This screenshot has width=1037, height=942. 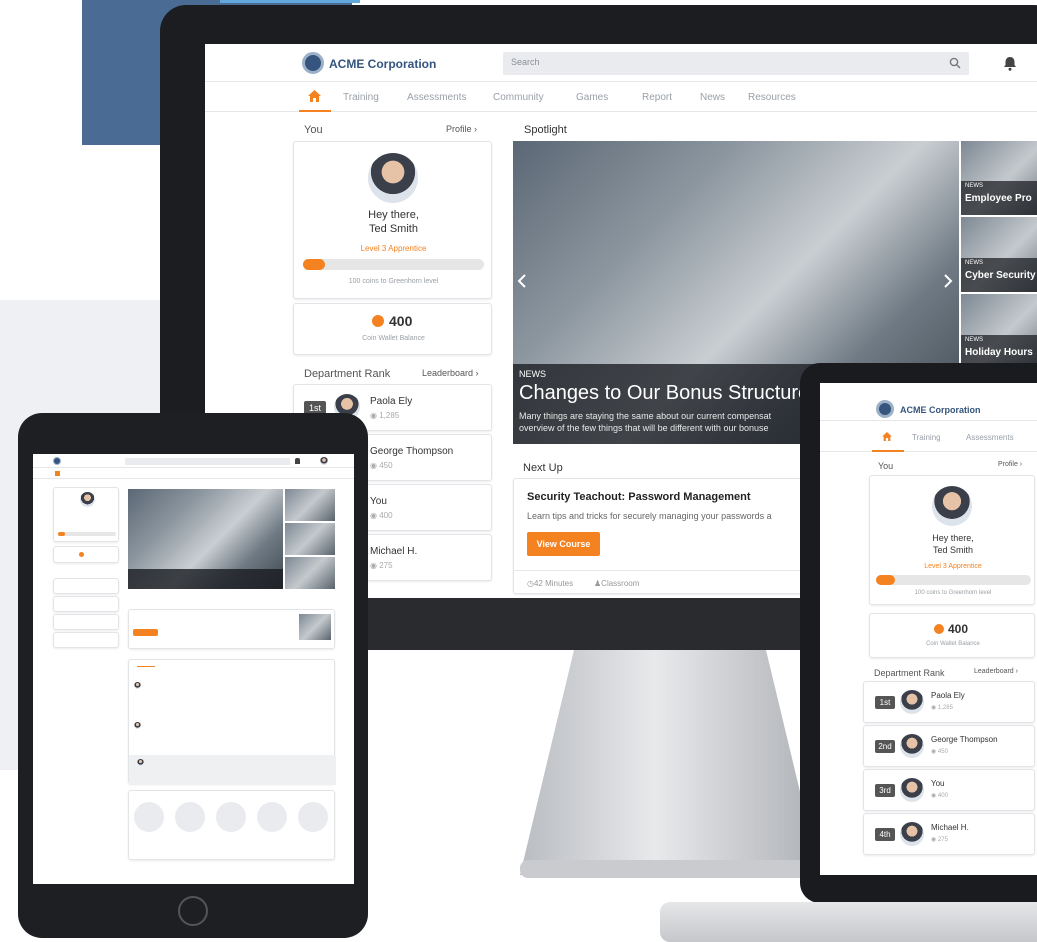 What do you see at coordinates (657, 97) in the screenshot?
I see `nav-report: Report` at bounding box center [657, 97].